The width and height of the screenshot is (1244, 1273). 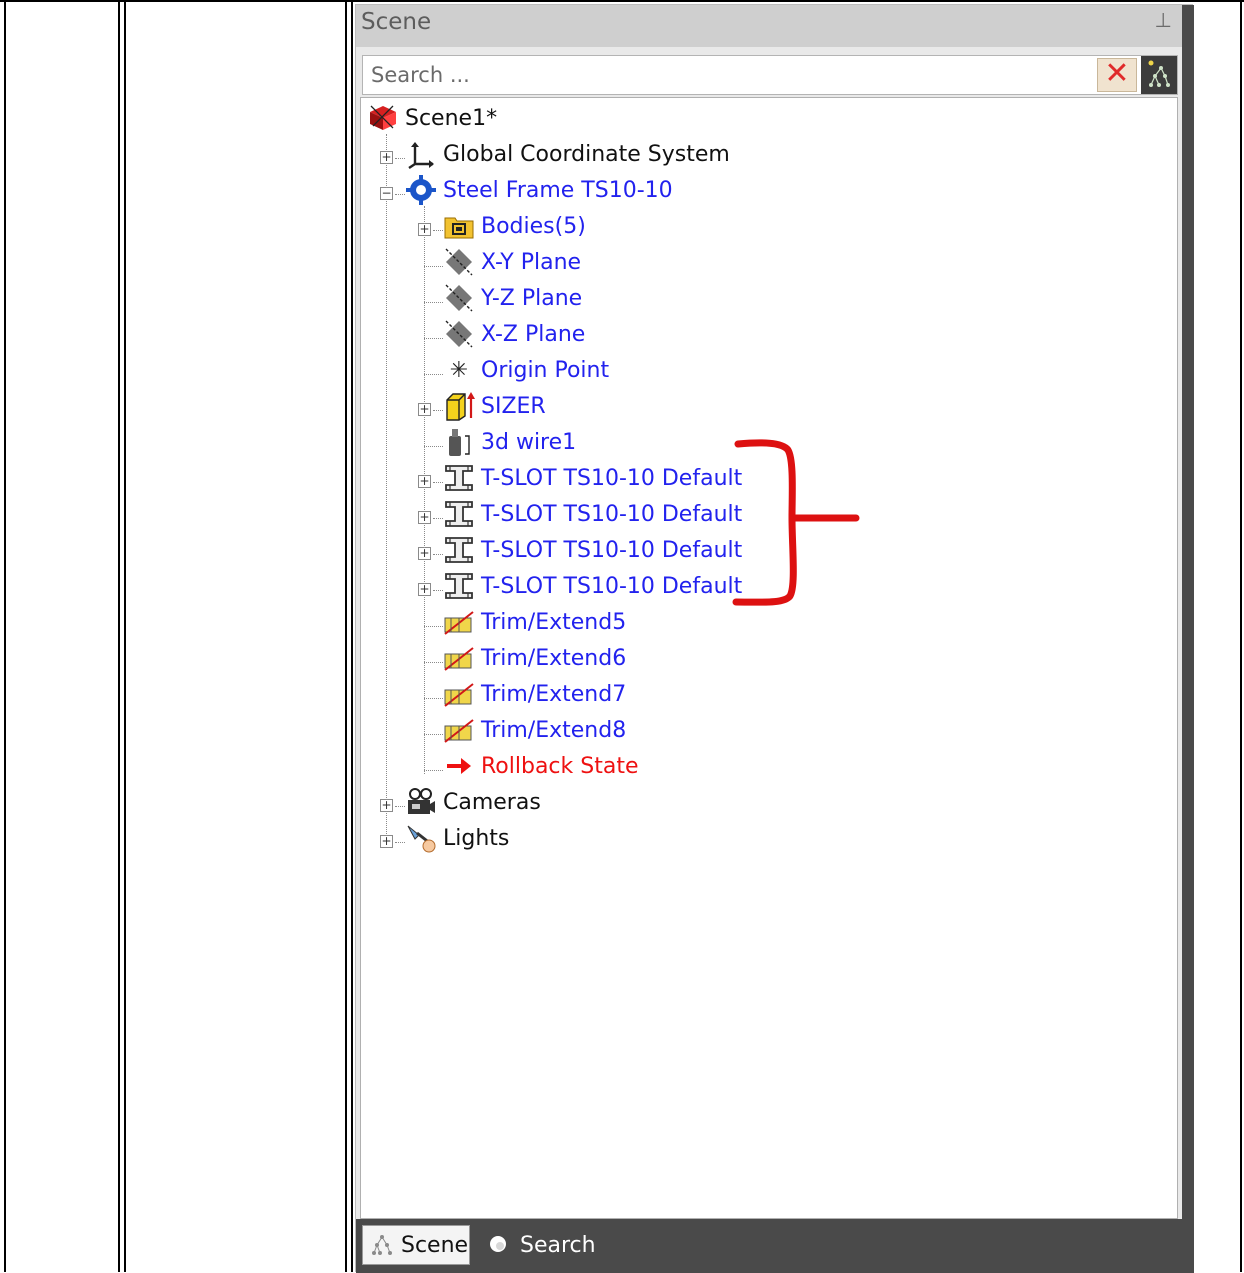 I want to click on tree-node-trim-extend-5: Trim/Extend5, so click(x=534, y=622).